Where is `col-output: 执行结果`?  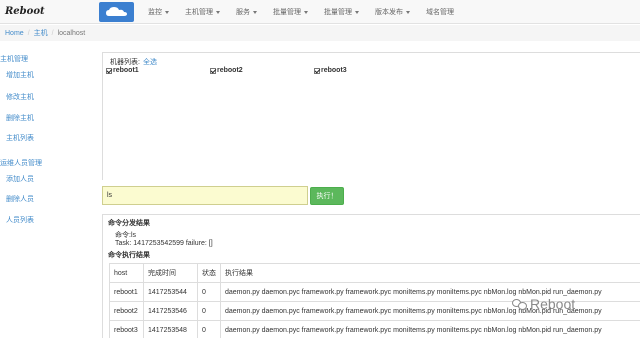
col-output: 执行结果 is located at coordinates (430, 273).